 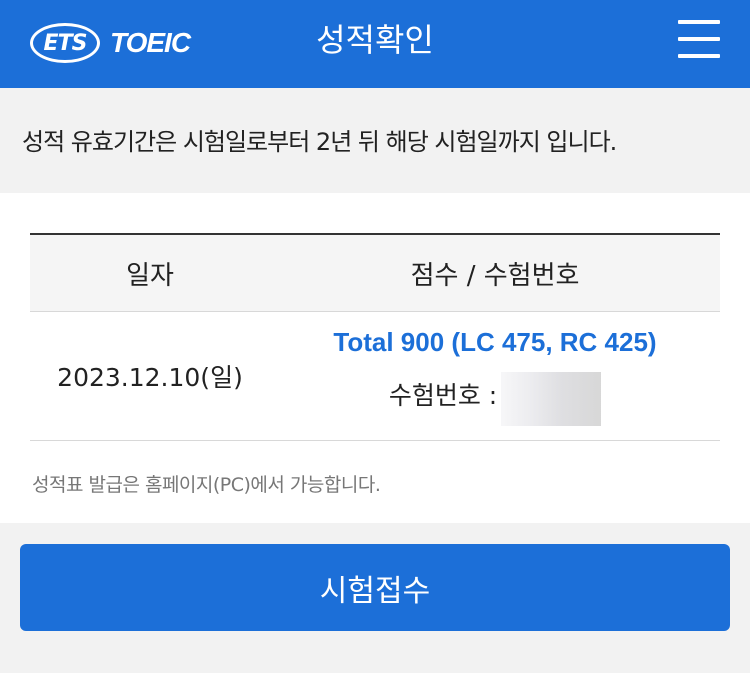 I want to click on ets-logo-mark: ETS, so click(x=65, y=43).